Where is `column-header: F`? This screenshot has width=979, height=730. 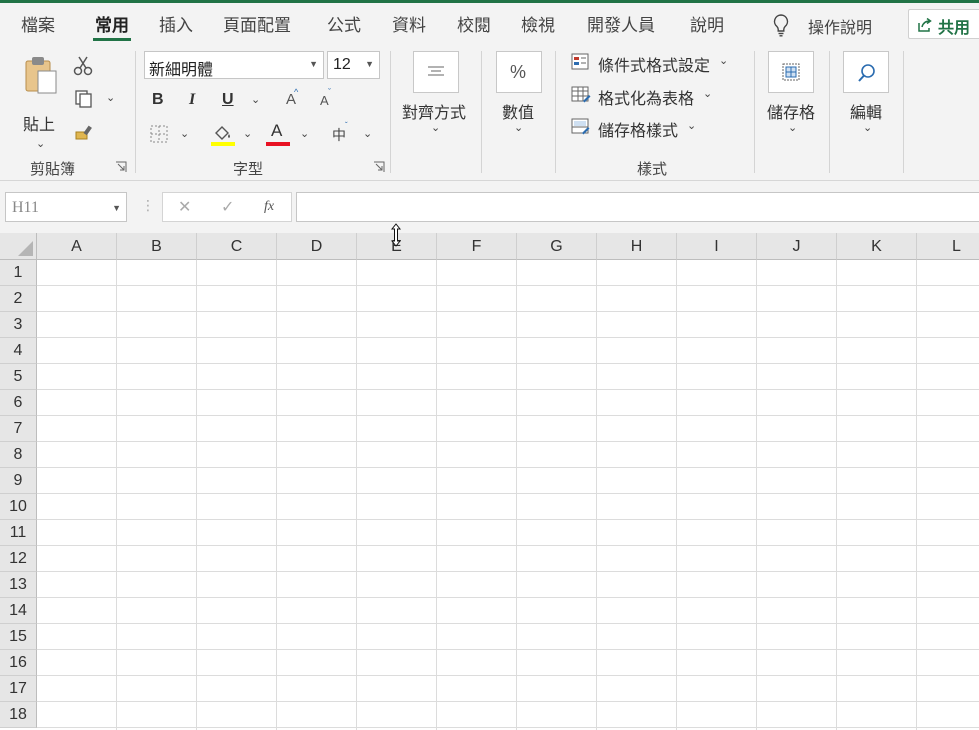
column-header: F is located at coordinates (477, 246).